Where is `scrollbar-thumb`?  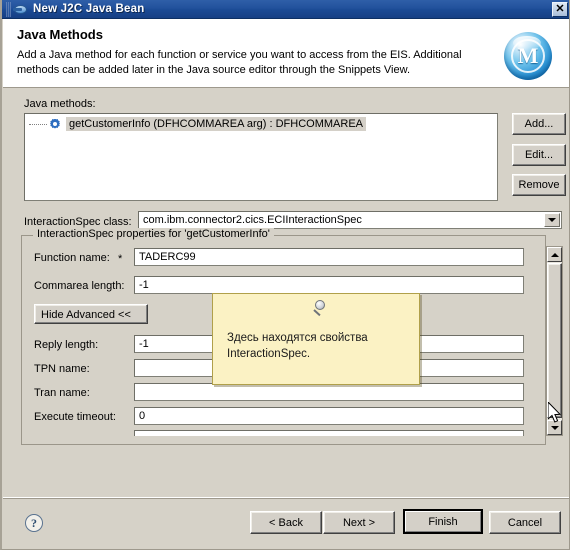
scrollbar-thumb is located at coordinates (554, 340).